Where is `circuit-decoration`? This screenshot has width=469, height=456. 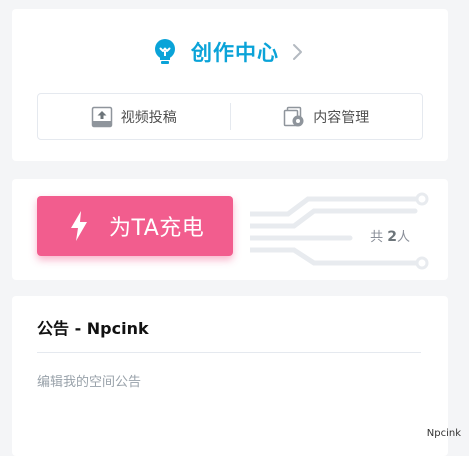 circuit-decoration is located at coordinates (339, 231).